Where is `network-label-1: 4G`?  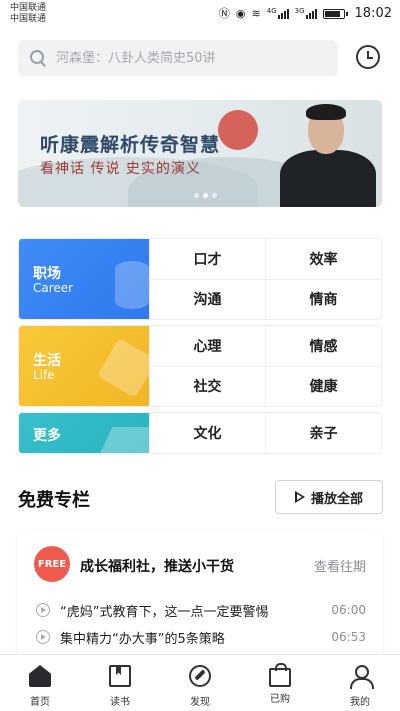 network-label-1: 4G is located at coordinates (271, 11).